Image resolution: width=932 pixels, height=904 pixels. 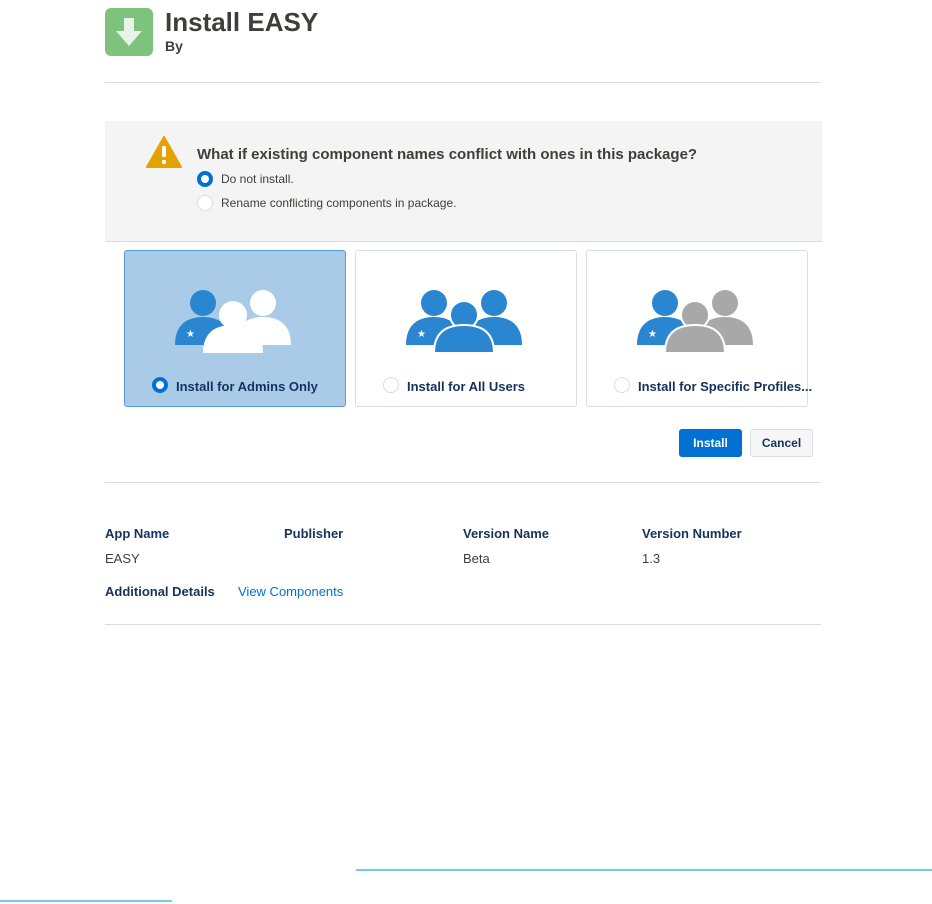 What do you see at coordinates (466, 386) in the screenshot?
I see `card-label: Install for All Users` at bounding box center [466, 386].